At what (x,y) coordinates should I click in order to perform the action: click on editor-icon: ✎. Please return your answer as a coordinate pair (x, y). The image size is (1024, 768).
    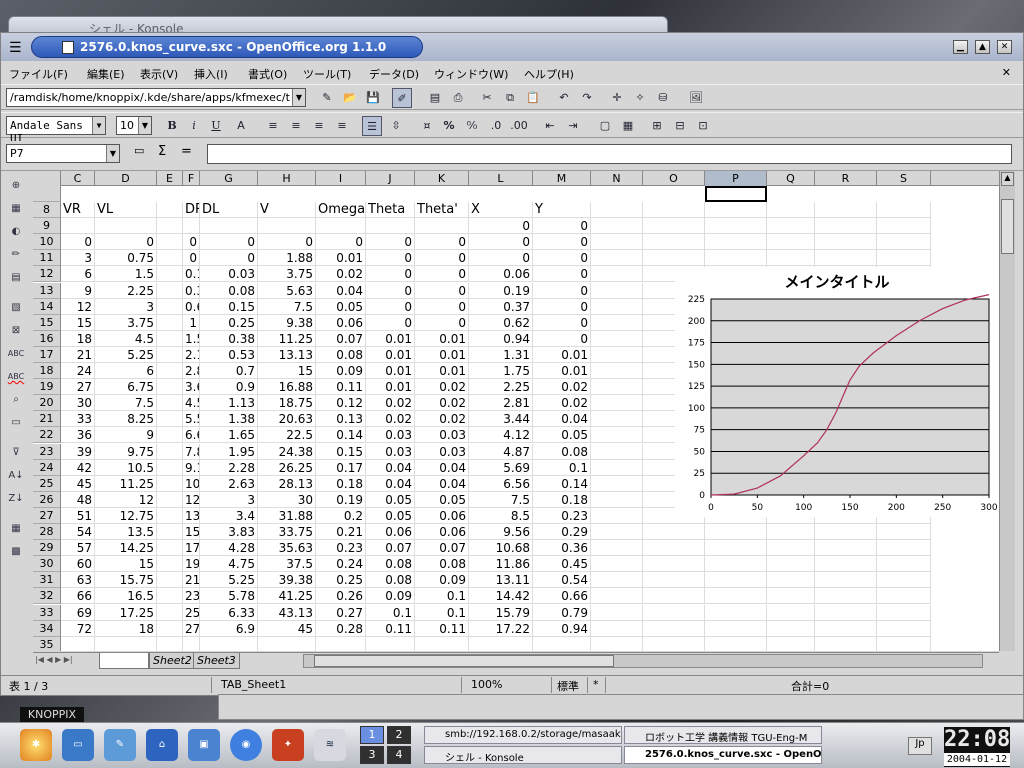
    Looking at the image, I should click on (120, 745).